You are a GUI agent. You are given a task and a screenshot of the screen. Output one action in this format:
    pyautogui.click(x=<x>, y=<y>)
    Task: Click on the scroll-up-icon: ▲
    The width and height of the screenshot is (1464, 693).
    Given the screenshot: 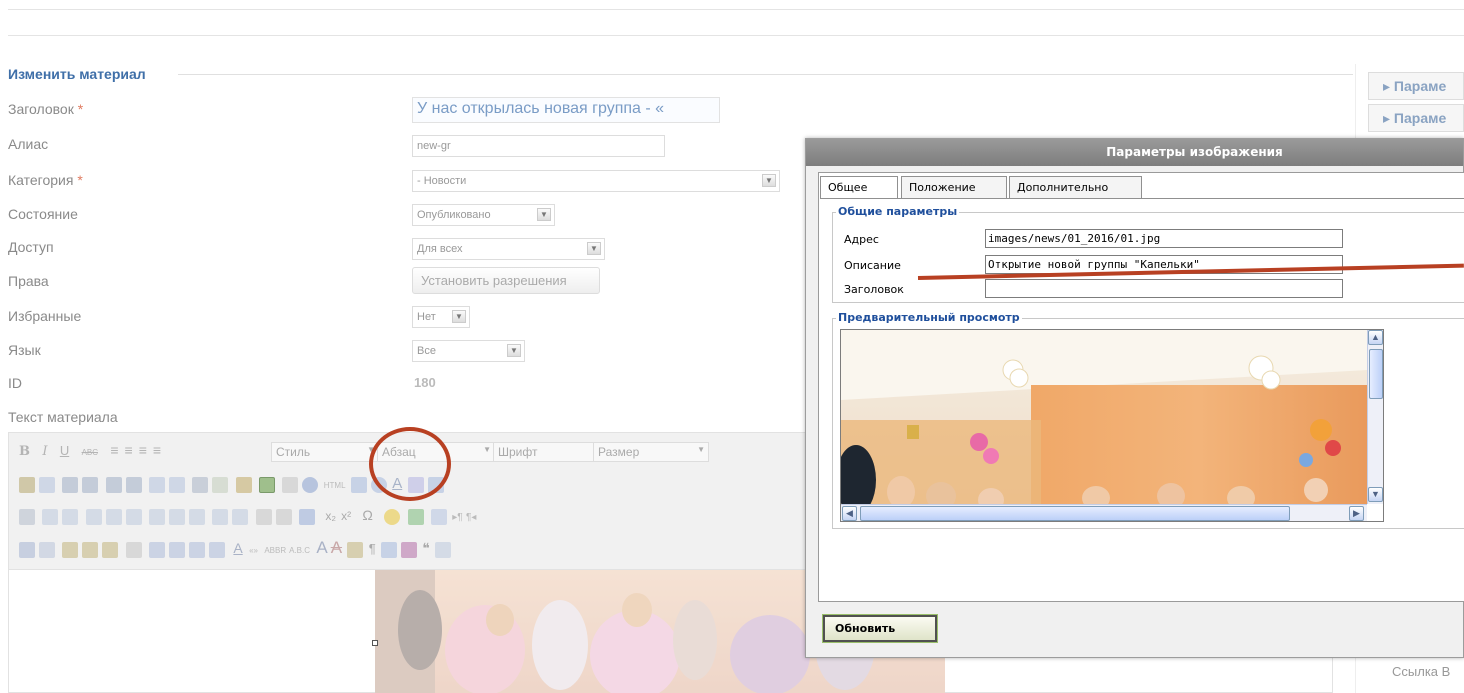 What is the action you would take?
    pyautogui.click(x=1375, y=337)
    